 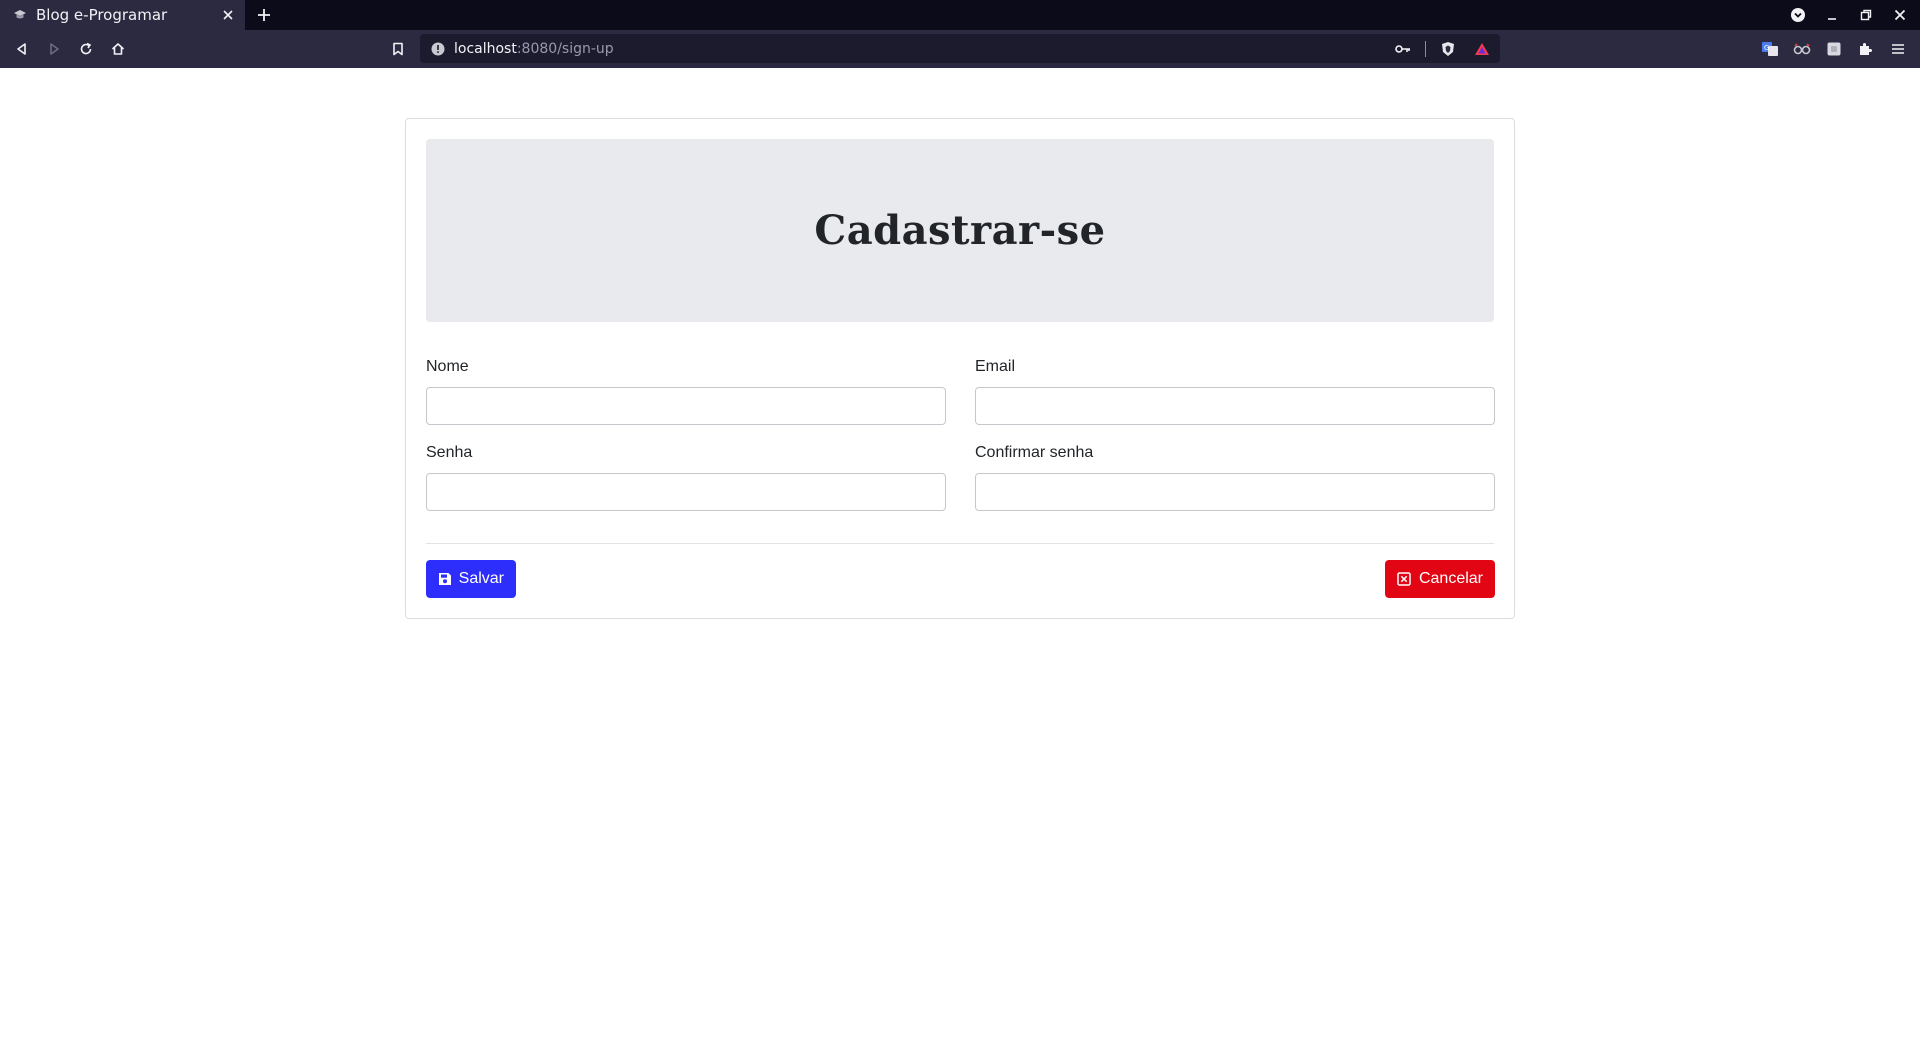 What do you see at coordinates (1832, 15) in the screenshot?
I see `minimize-icon` at bounding box center [1832, 15].